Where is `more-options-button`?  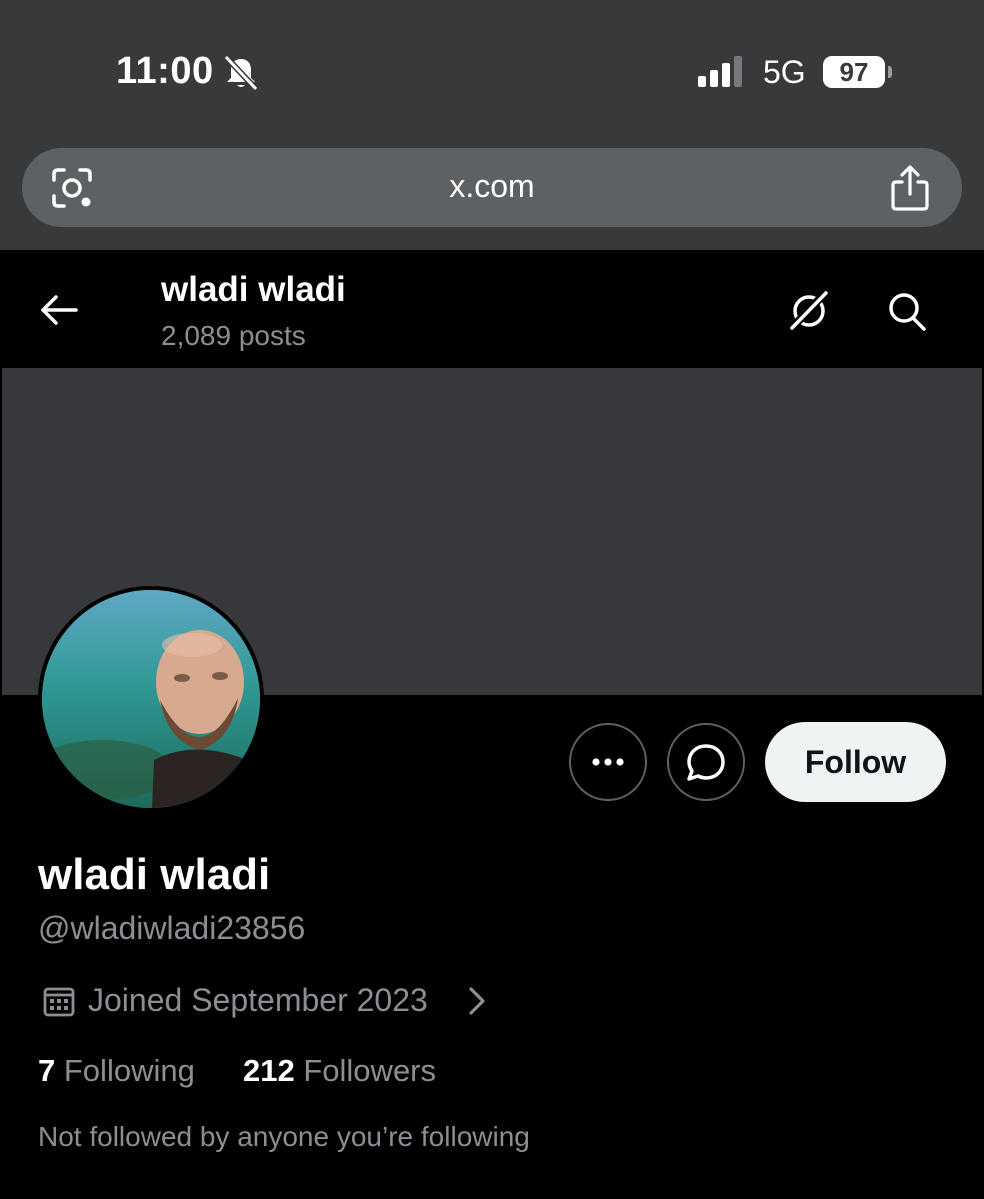
more-options-button is located at coordinates (608, 762).